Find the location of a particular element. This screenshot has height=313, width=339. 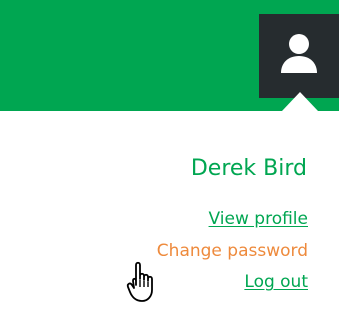

change-password-link: Change password is located at coordinates (232, 251).